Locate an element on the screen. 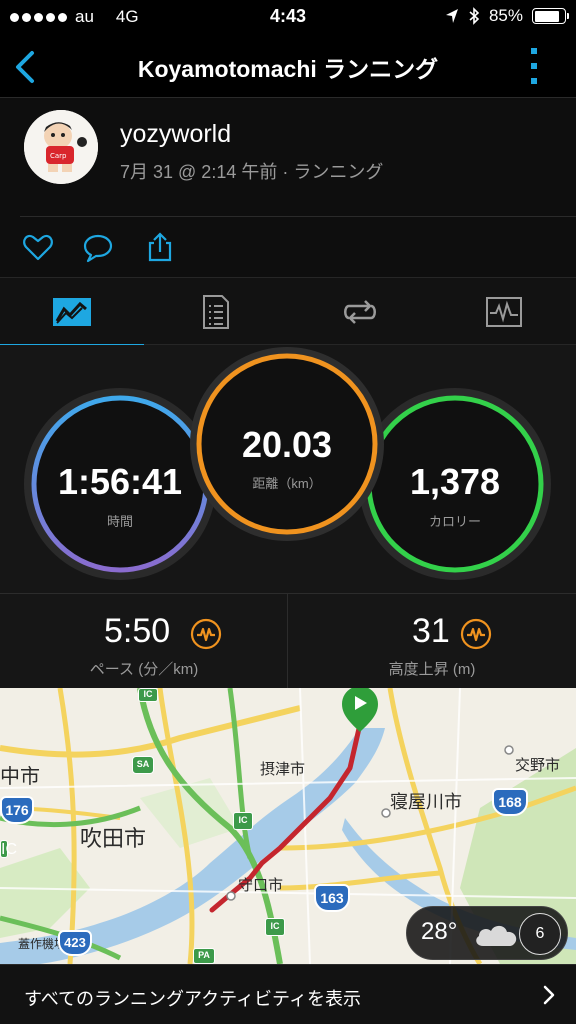 The width and height of the screenshot is (576, 1024). pace-value: 5:50 is located at coordinates (137, 631).